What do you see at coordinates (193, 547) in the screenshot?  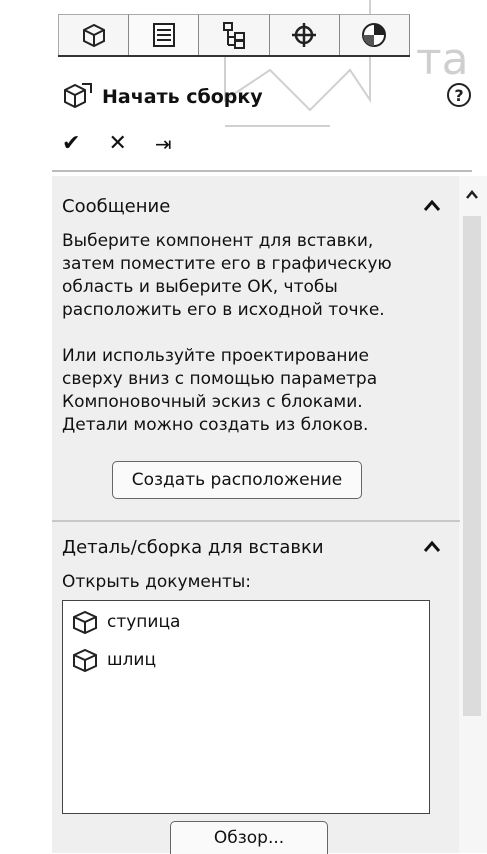 I see `insert-section-heading: Деталь/сборка для вставки` at bounding box center [193, 547].